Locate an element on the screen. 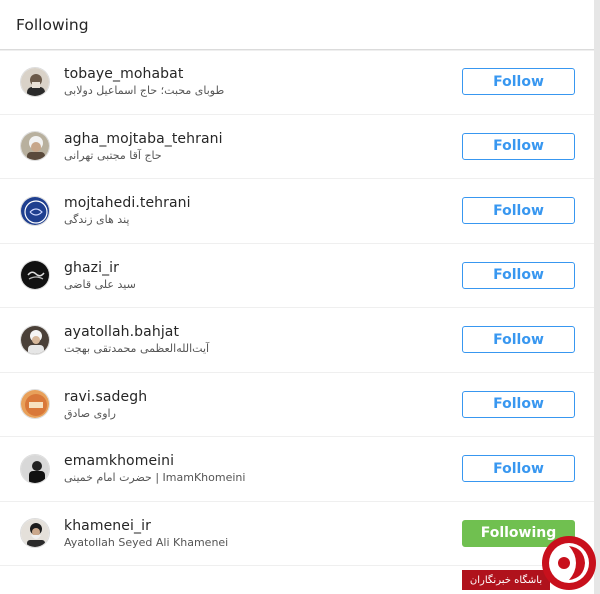  full-name: طوبای محبت؛ حاج اسماعیل دولابی is located at coordinates (144, 91).